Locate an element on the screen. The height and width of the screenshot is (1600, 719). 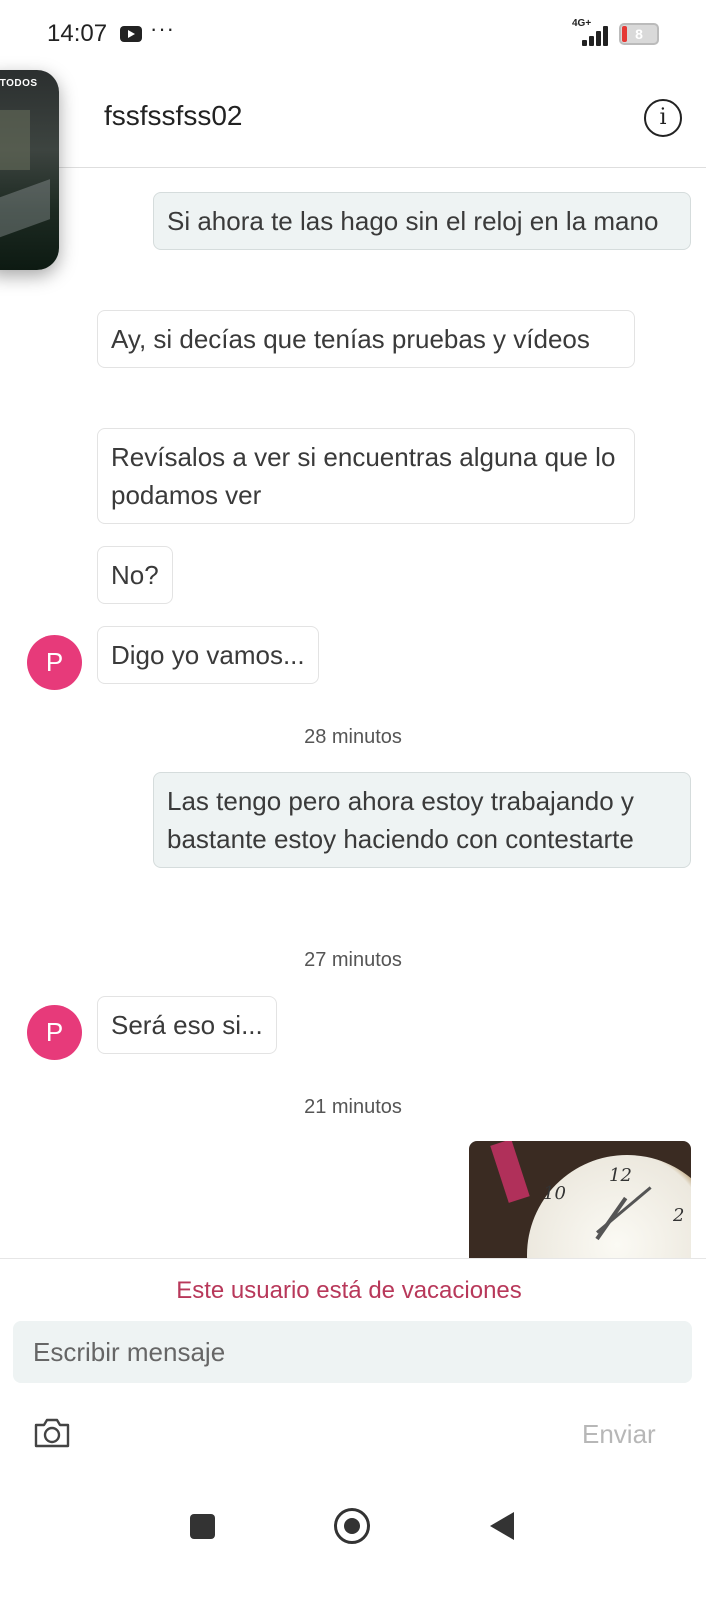
battery-level: 8 is located at coordinates (639, 34).